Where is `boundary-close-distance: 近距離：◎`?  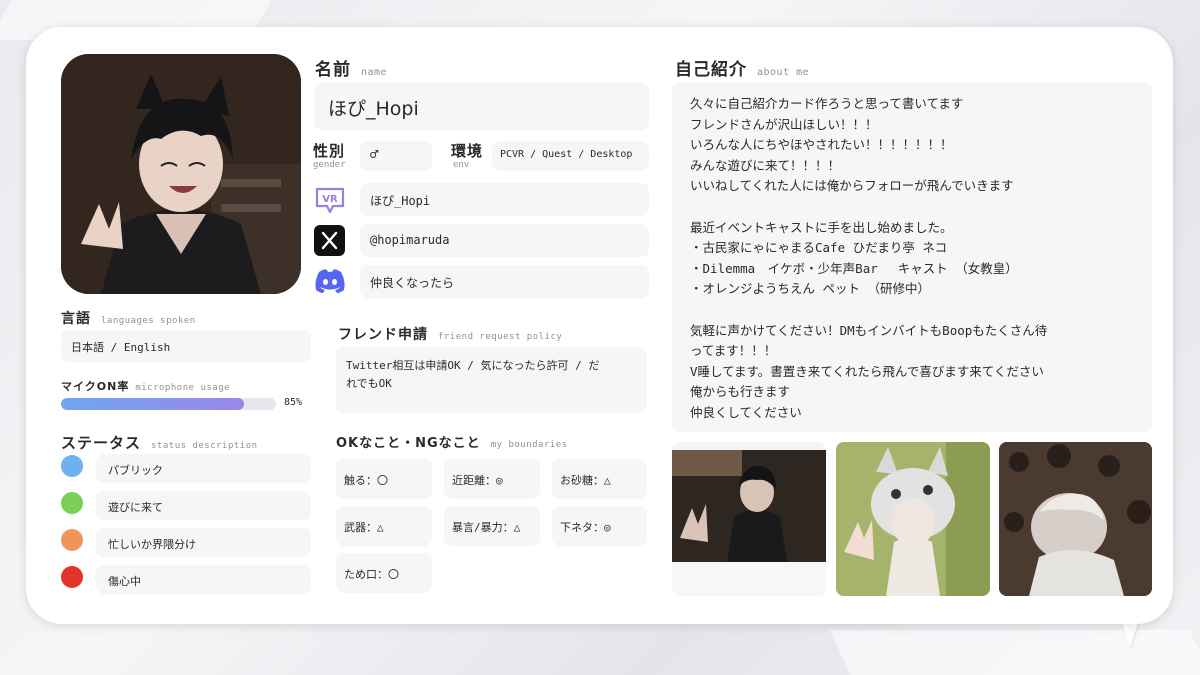
boundary-close-distance: 近距離：◎ is located at coordinates (492, 479).